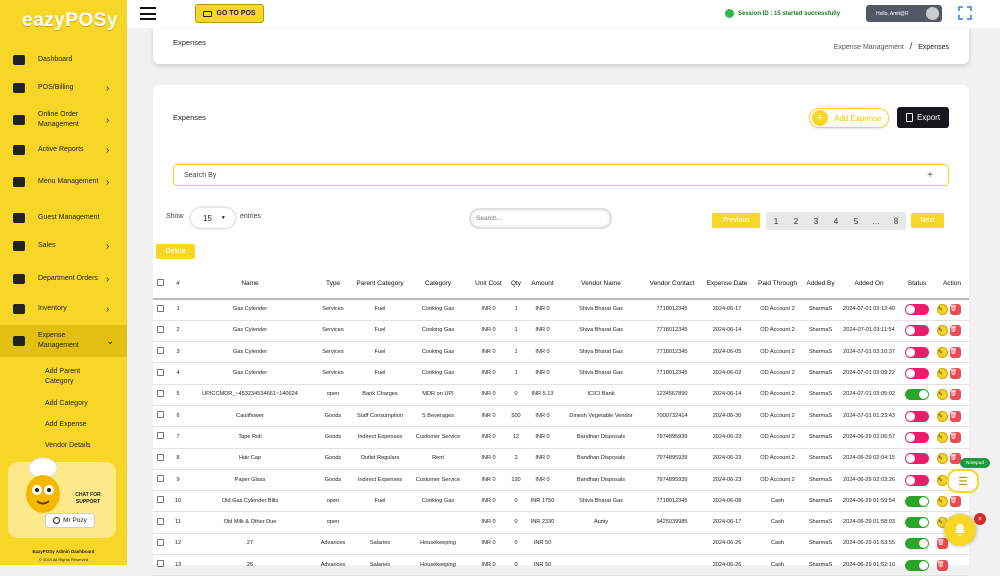 The width and height of the screenshot is (1000, 576). What do you see at coordinates (19, 182) in the screenshot?
I see `menu-list-icon` at bounding box center [19, 182].